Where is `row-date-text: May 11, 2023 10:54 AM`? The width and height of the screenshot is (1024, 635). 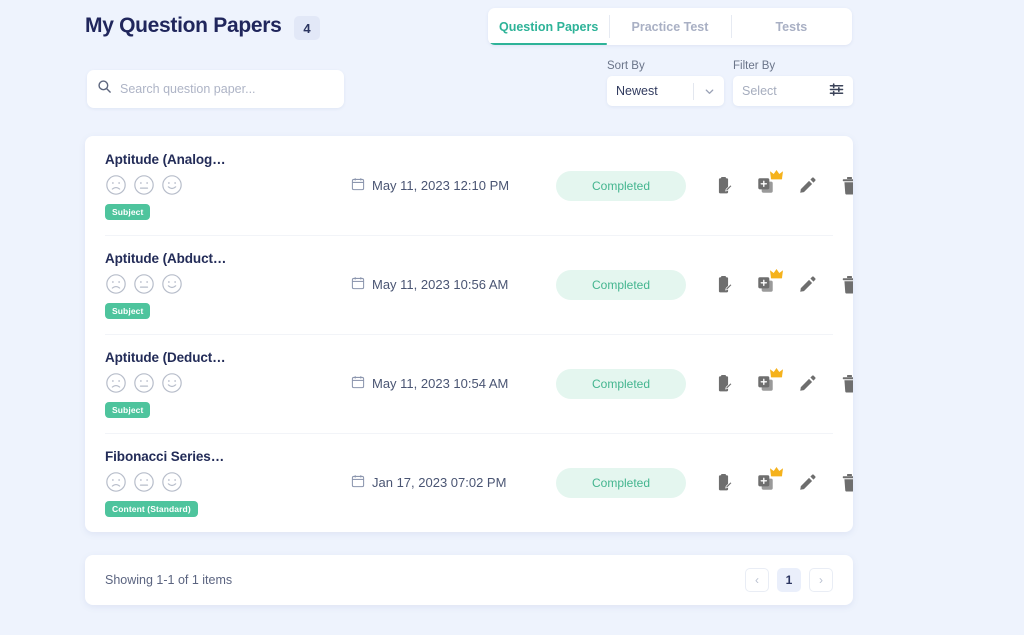 row-date-text: May 11, 2023 10:54 AM is located at coordinates (440, 383).